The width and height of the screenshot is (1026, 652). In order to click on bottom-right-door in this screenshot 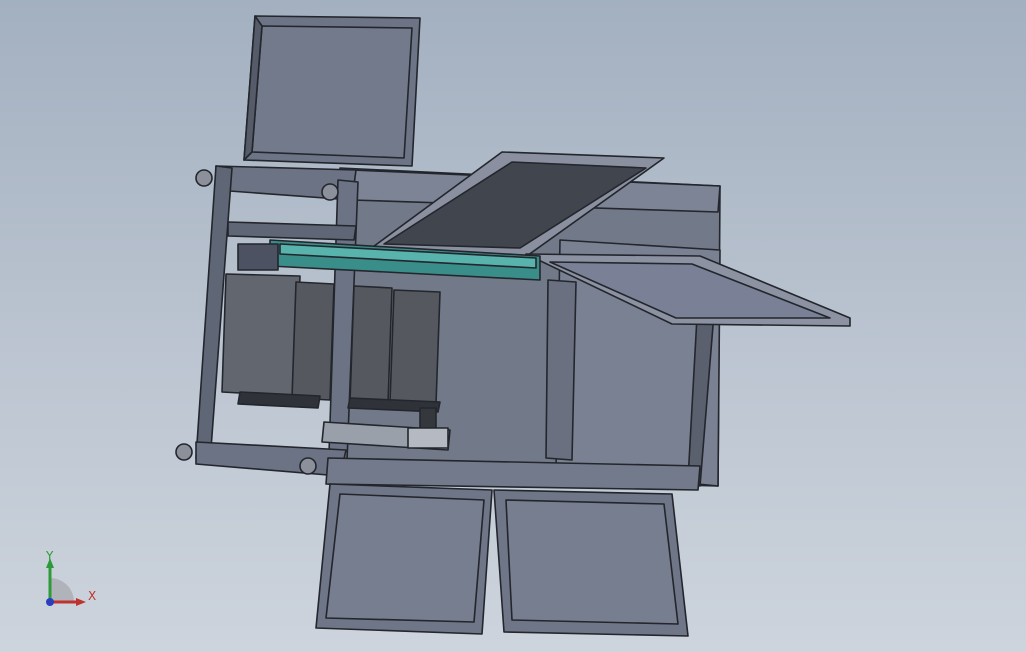, I will do `click(591, 563)`.